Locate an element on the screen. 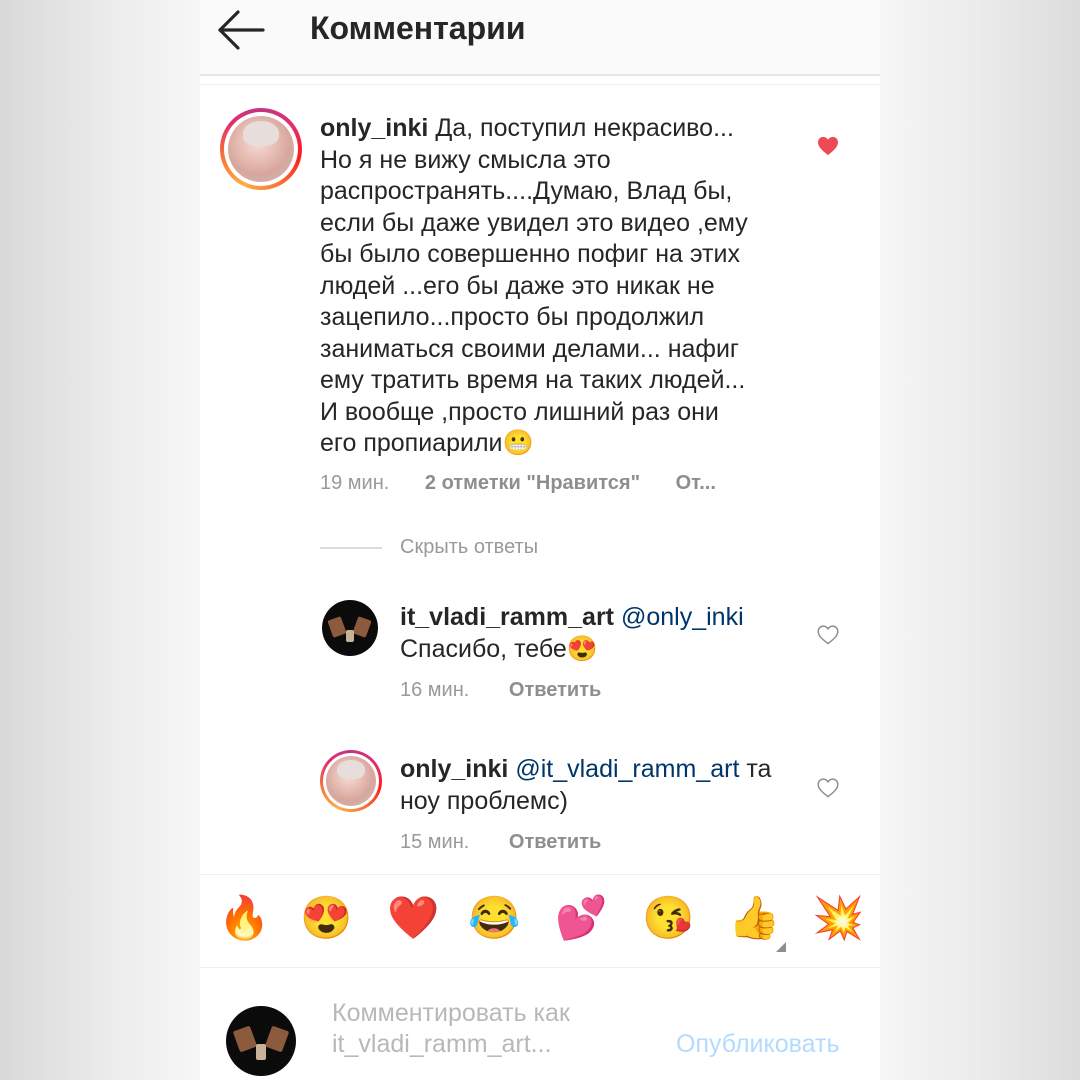  mention-link: @it_vladi_ramm_art is located at coordinates (627, 769).